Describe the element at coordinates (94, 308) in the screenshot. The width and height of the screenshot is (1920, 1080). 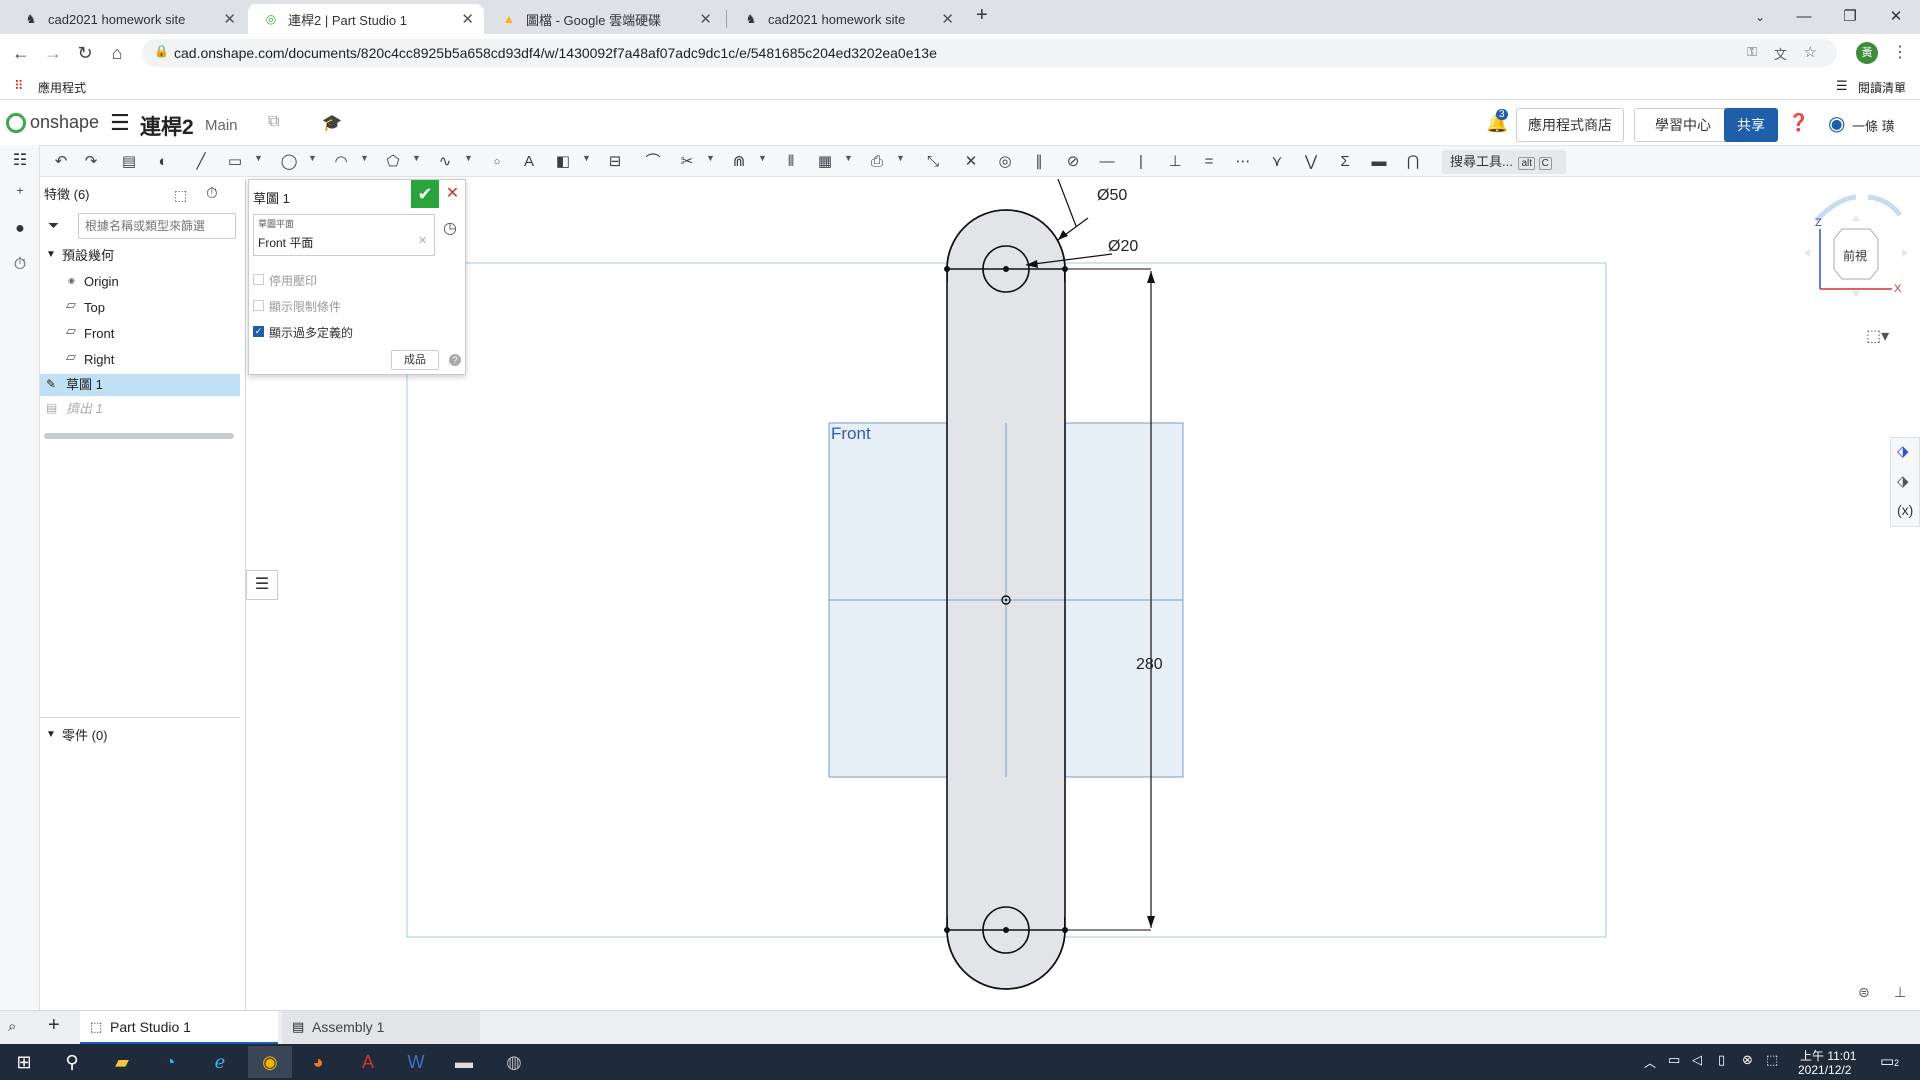
I see `feature-item-top: Top` at that location.